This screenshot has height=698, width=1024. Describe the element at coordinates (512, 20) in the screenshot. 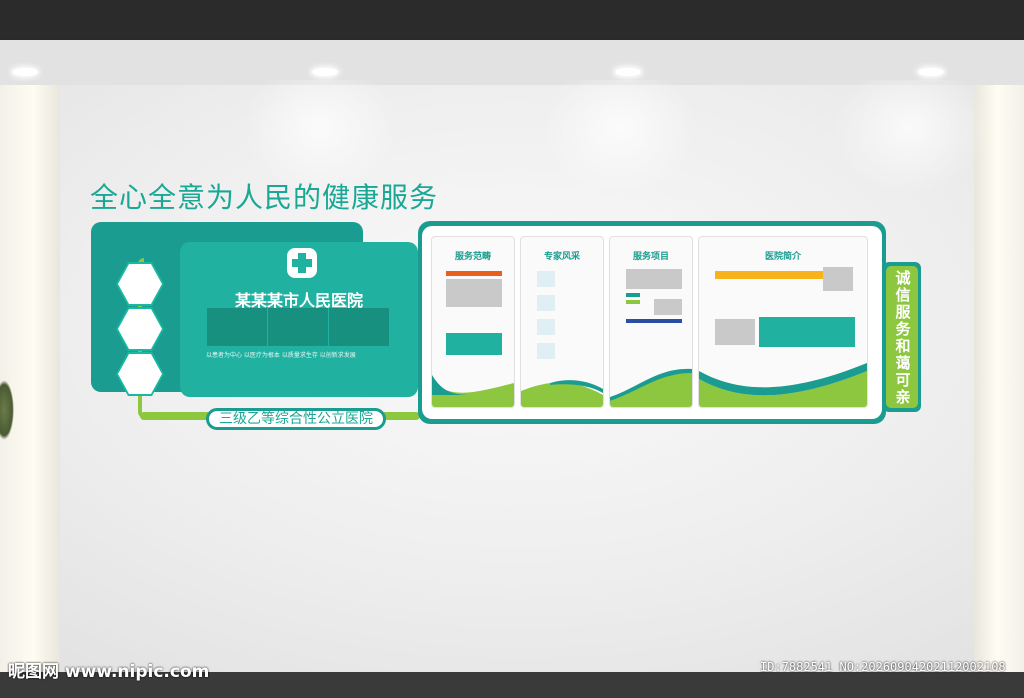

I see `ceiling` at that location.